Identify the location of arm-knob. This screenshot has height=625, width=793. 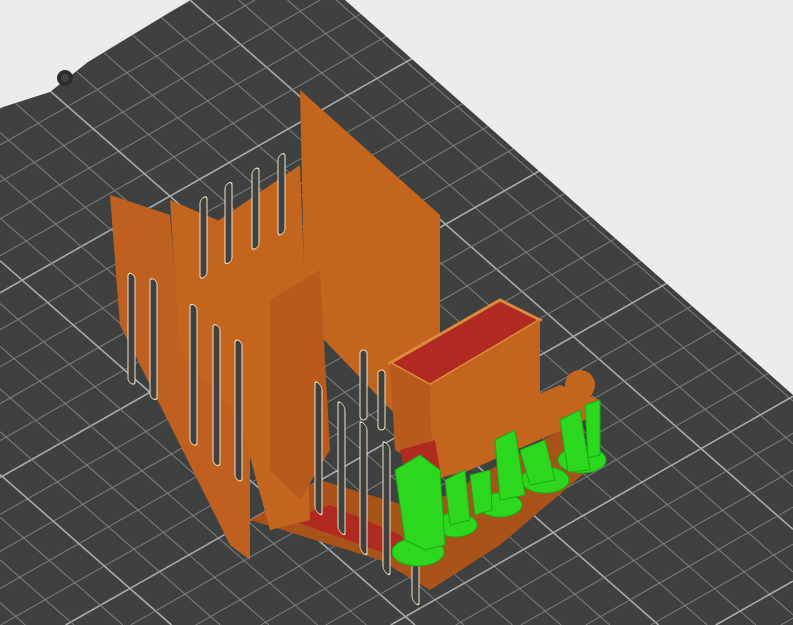
(580, 385).